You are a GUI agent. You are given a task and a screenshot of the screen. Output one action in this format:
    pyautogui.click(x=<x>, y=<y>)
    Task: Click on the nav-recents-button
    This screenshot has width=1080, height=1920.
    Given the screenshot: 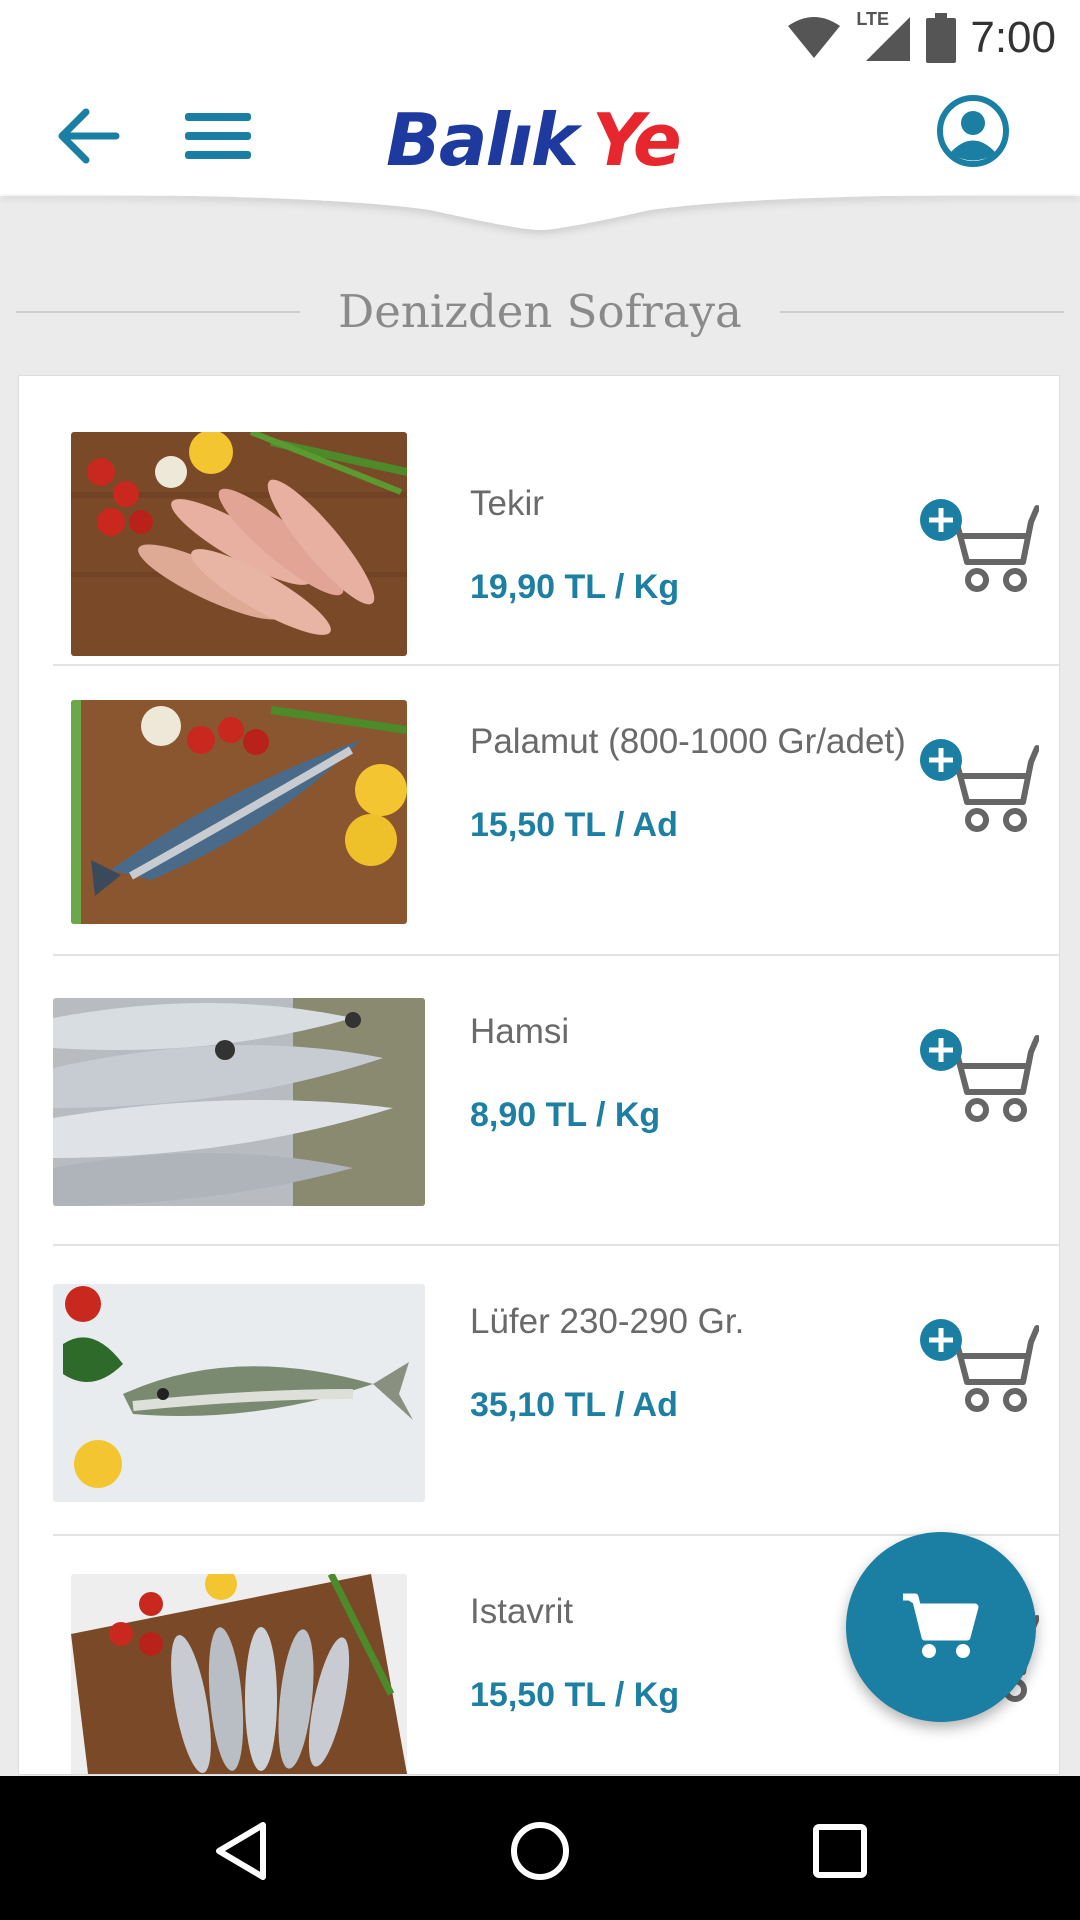 What is the action you would take?
    pyautogui.click(x=840, y=1851)
    